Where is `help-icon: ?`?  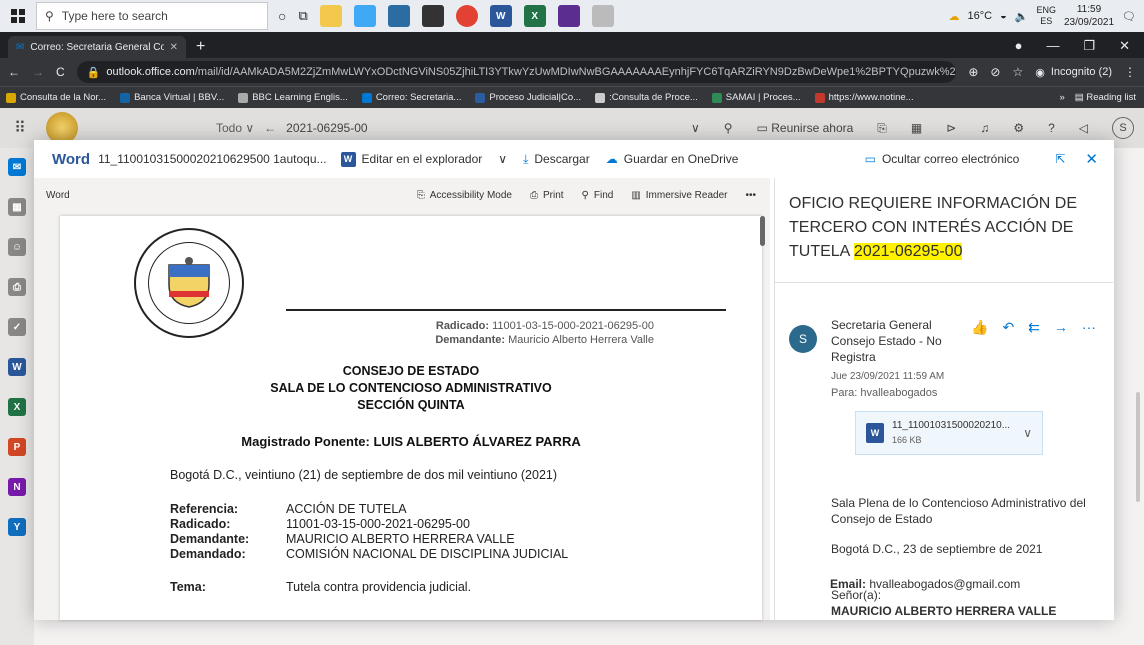
help-icon: ? is located at coordinates (1051, 128).